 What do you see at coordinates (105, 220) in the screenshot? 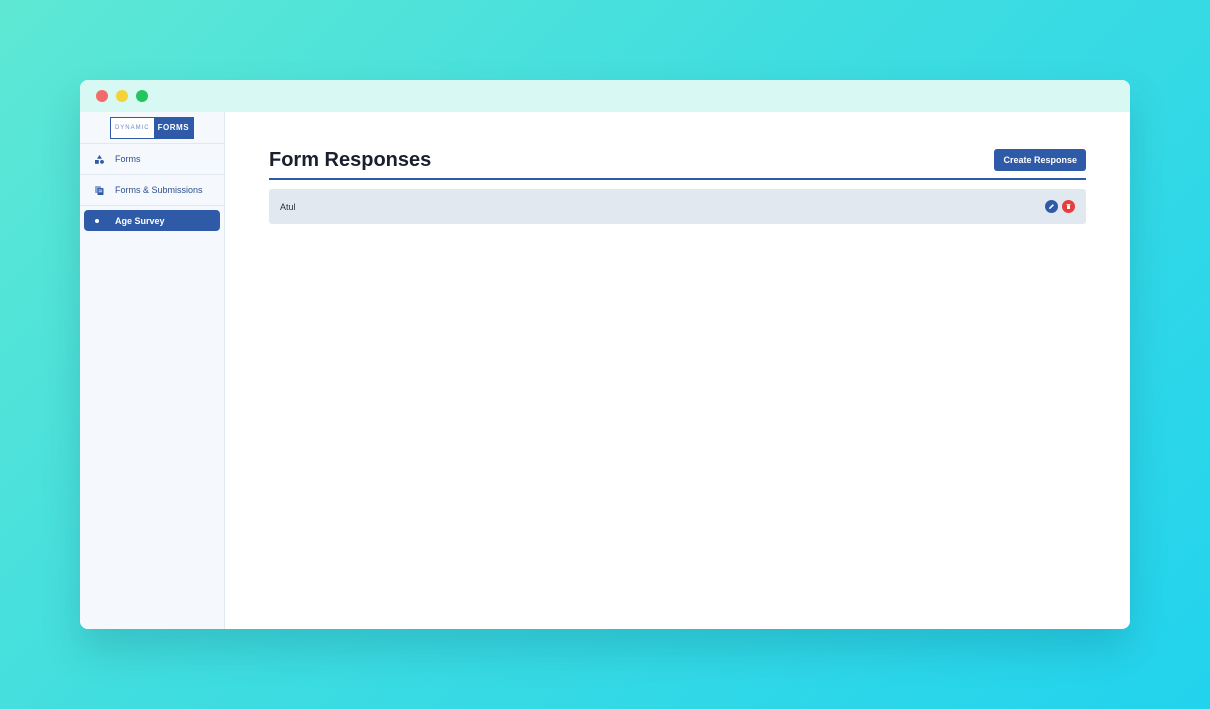
I see `bullet-icon` at bounding box center [105, 220].